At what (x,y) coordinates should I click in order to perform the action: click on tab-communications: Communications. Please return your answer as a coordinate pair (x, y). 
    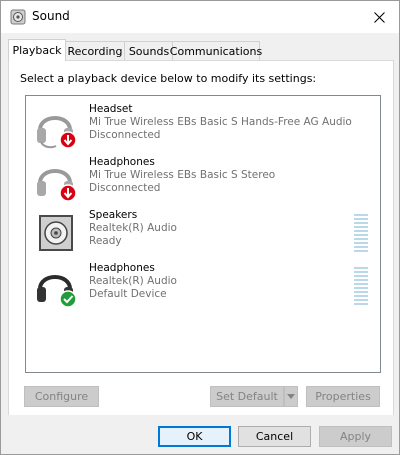
    Looking at the image, I should click on (216, 50).